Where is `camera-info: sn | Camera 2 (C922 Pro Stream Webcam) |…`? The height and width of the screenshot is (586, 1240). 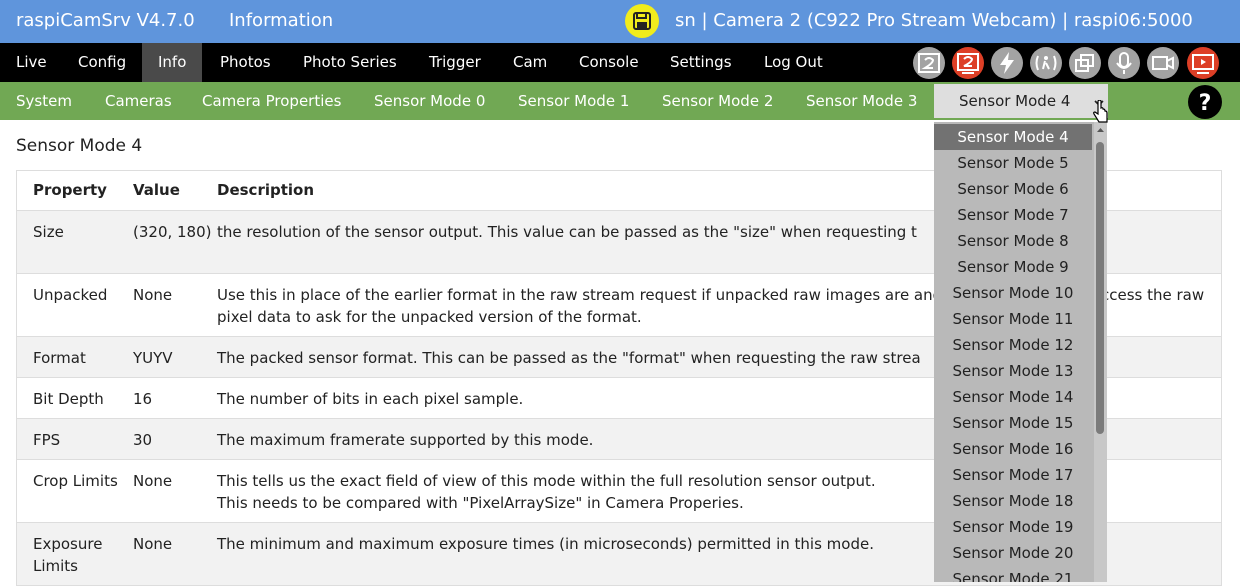
camera-info: sn | Camera 2 (C922 Pro Stream Webcam) |… is located at coordinates (934, 20).